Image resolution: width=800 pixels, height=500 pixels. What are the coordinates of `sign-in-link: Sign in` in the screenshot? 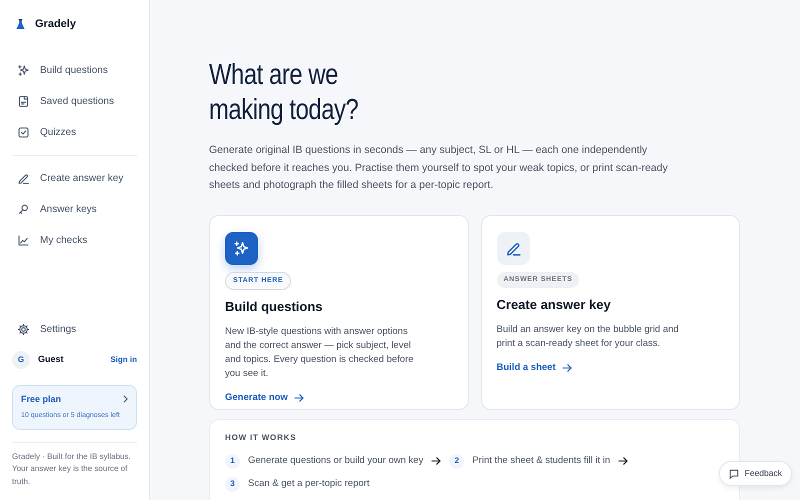 It's located at (123, 360).